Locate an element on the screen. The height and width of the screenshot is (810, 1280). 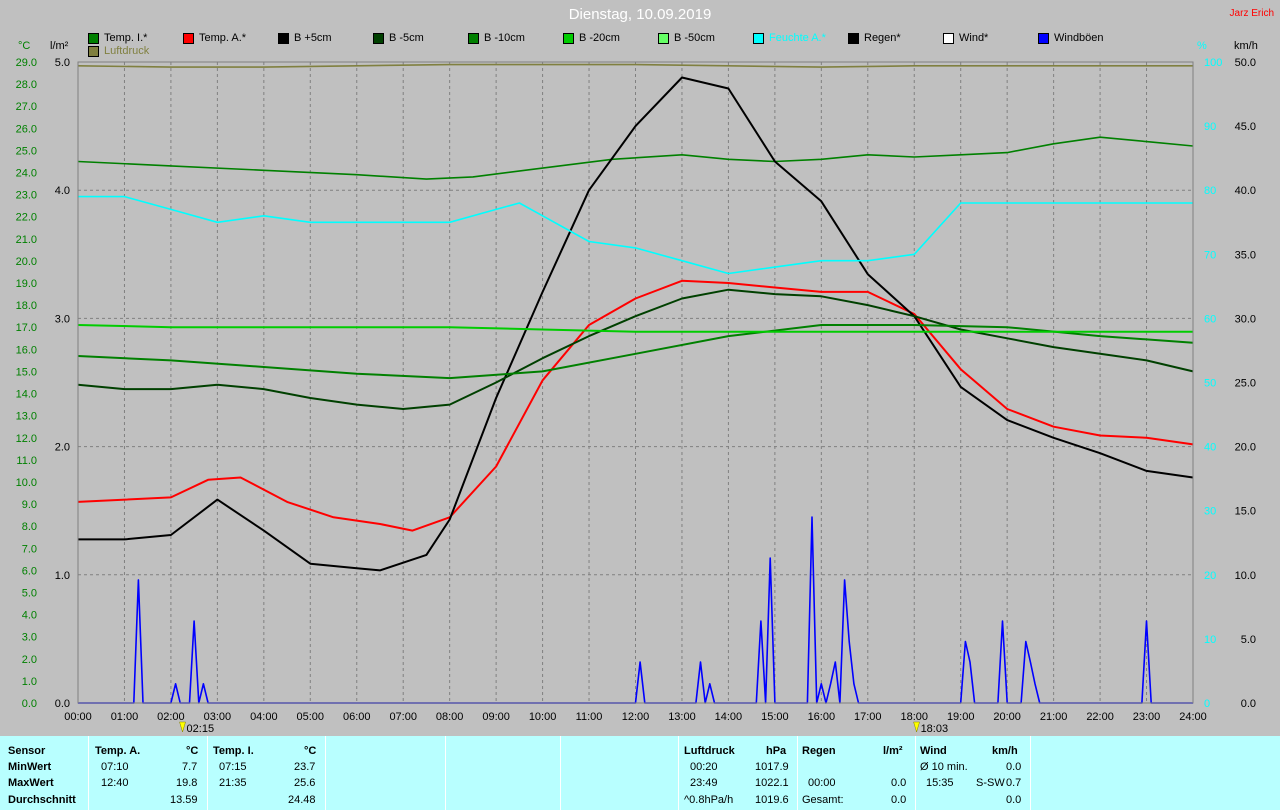
marker-icon is located at coordinates (182, 727).